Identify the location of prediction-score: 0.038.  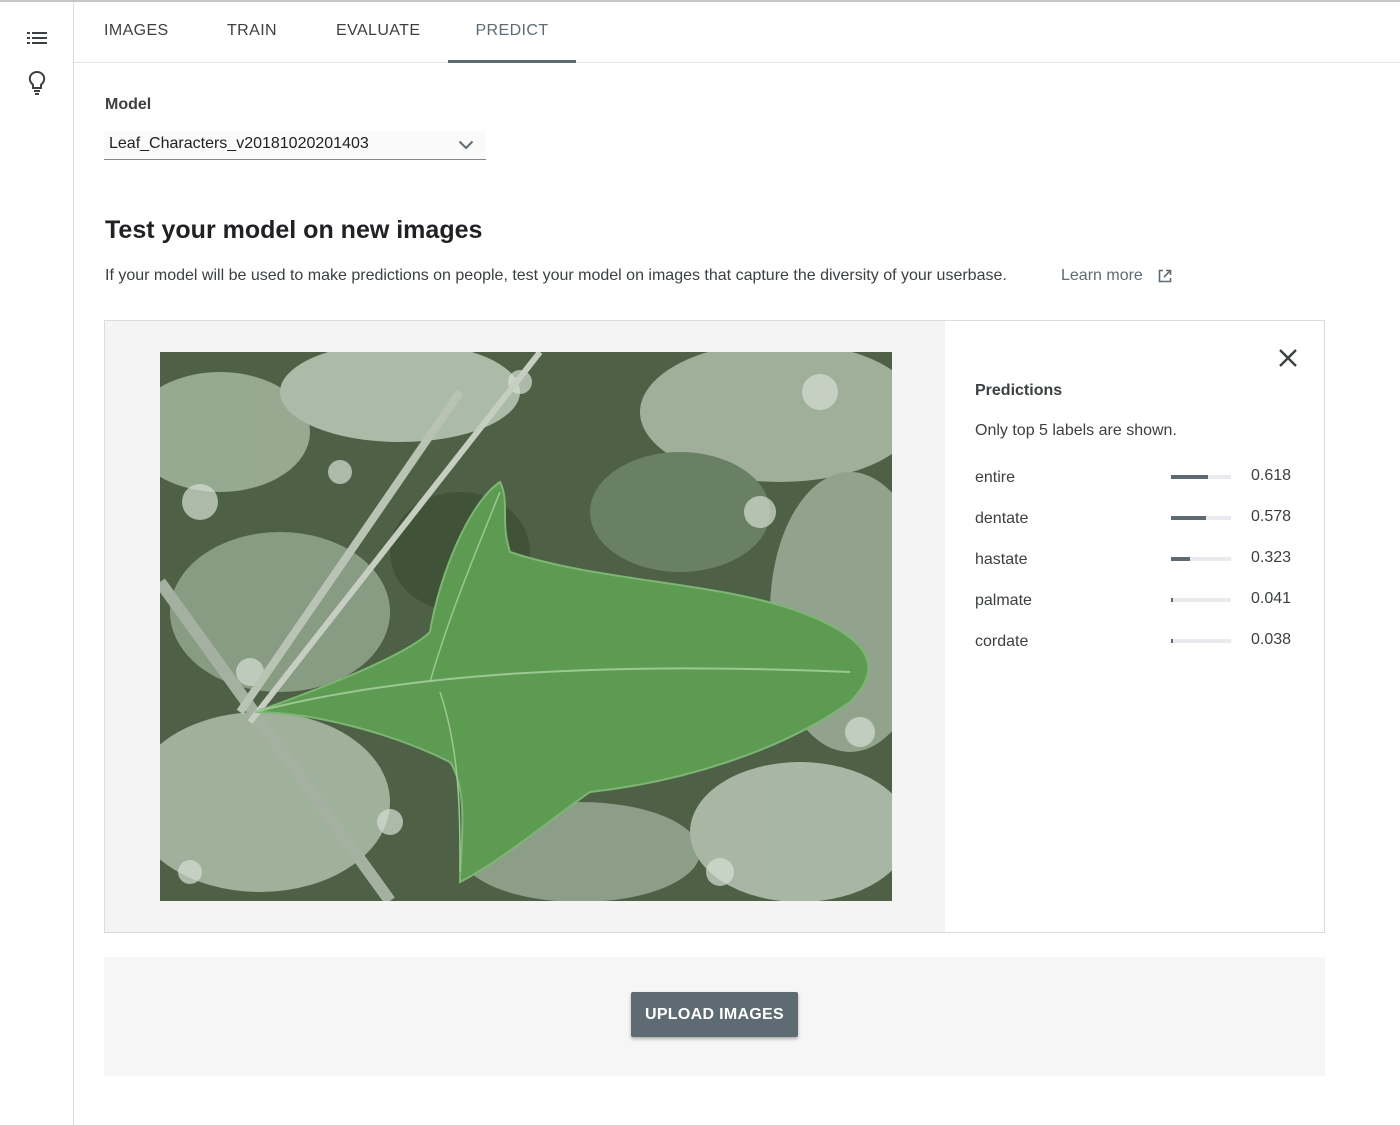
(1271, 639).